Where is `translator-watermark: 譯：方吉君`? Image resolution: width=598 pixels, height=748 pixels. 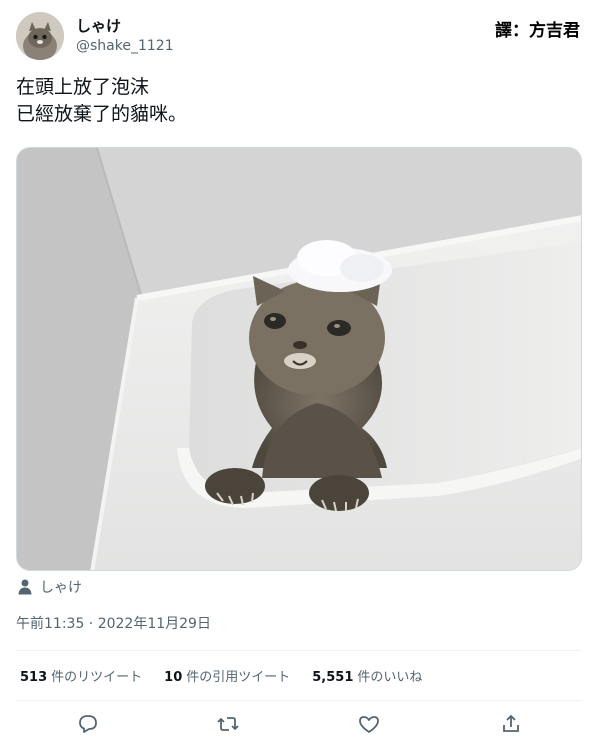 translator-watermark: 譯：方吉君 is located at coordinates (537, 31).